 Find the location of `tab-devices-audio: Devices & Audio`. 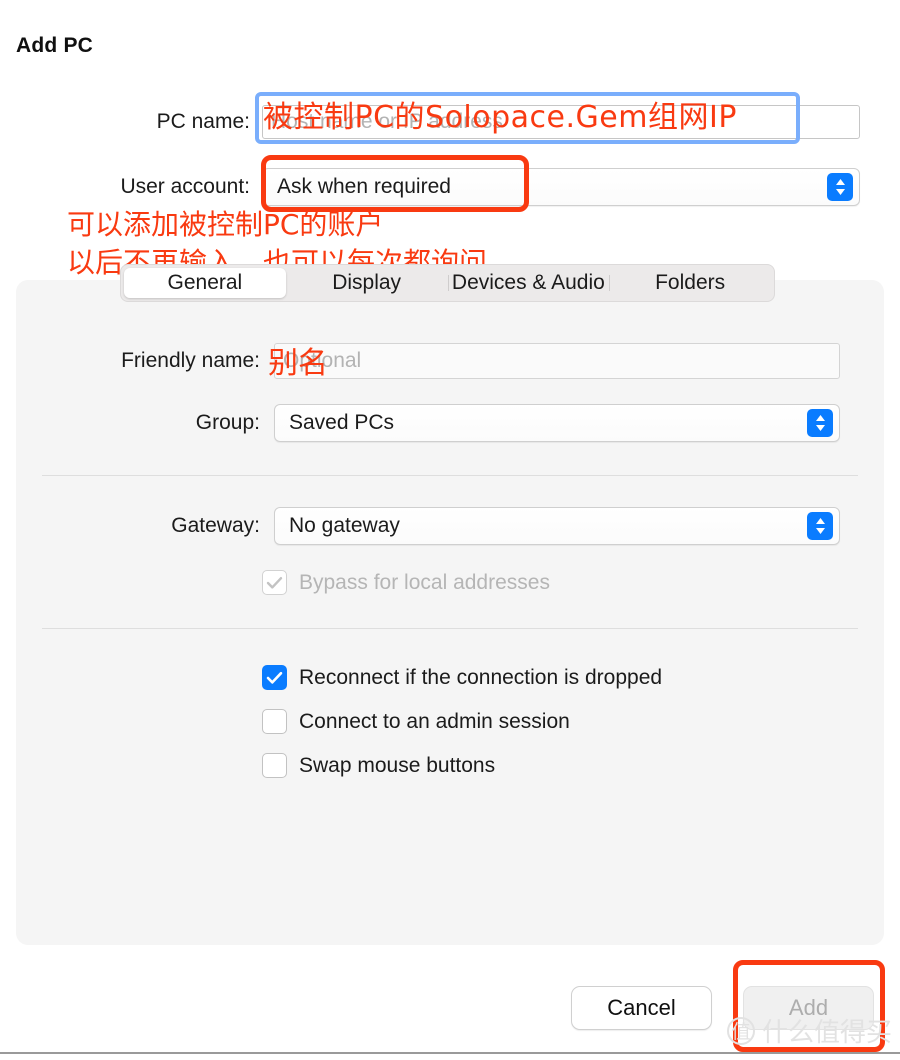

tab-devices-audio: Devices & Audio is located at coordinates (528, 283).